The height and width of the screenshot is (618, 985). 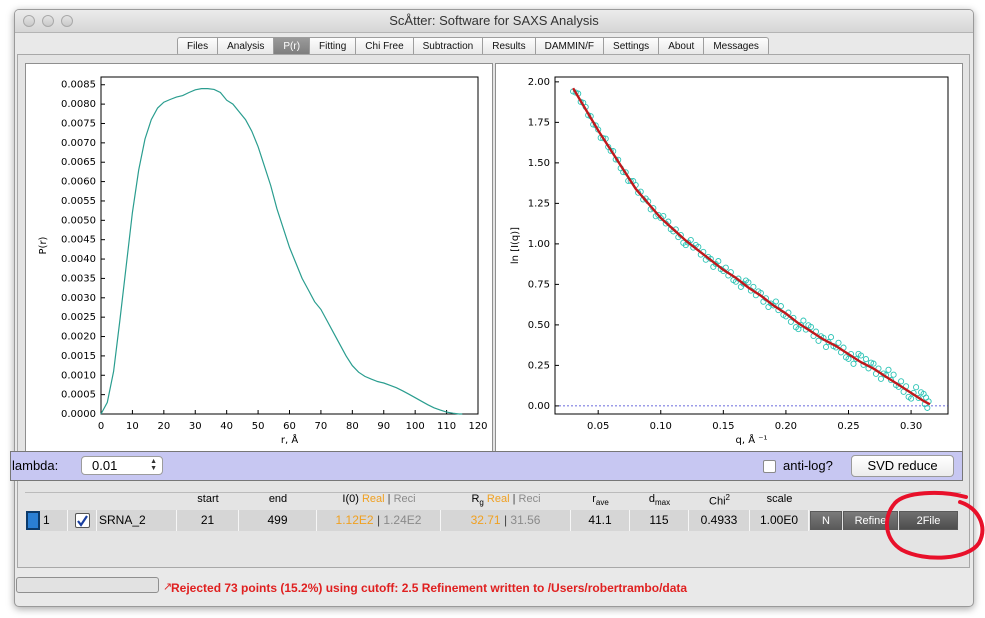 I want to click on x-tick-label: 50, so click(x=258, y=426).